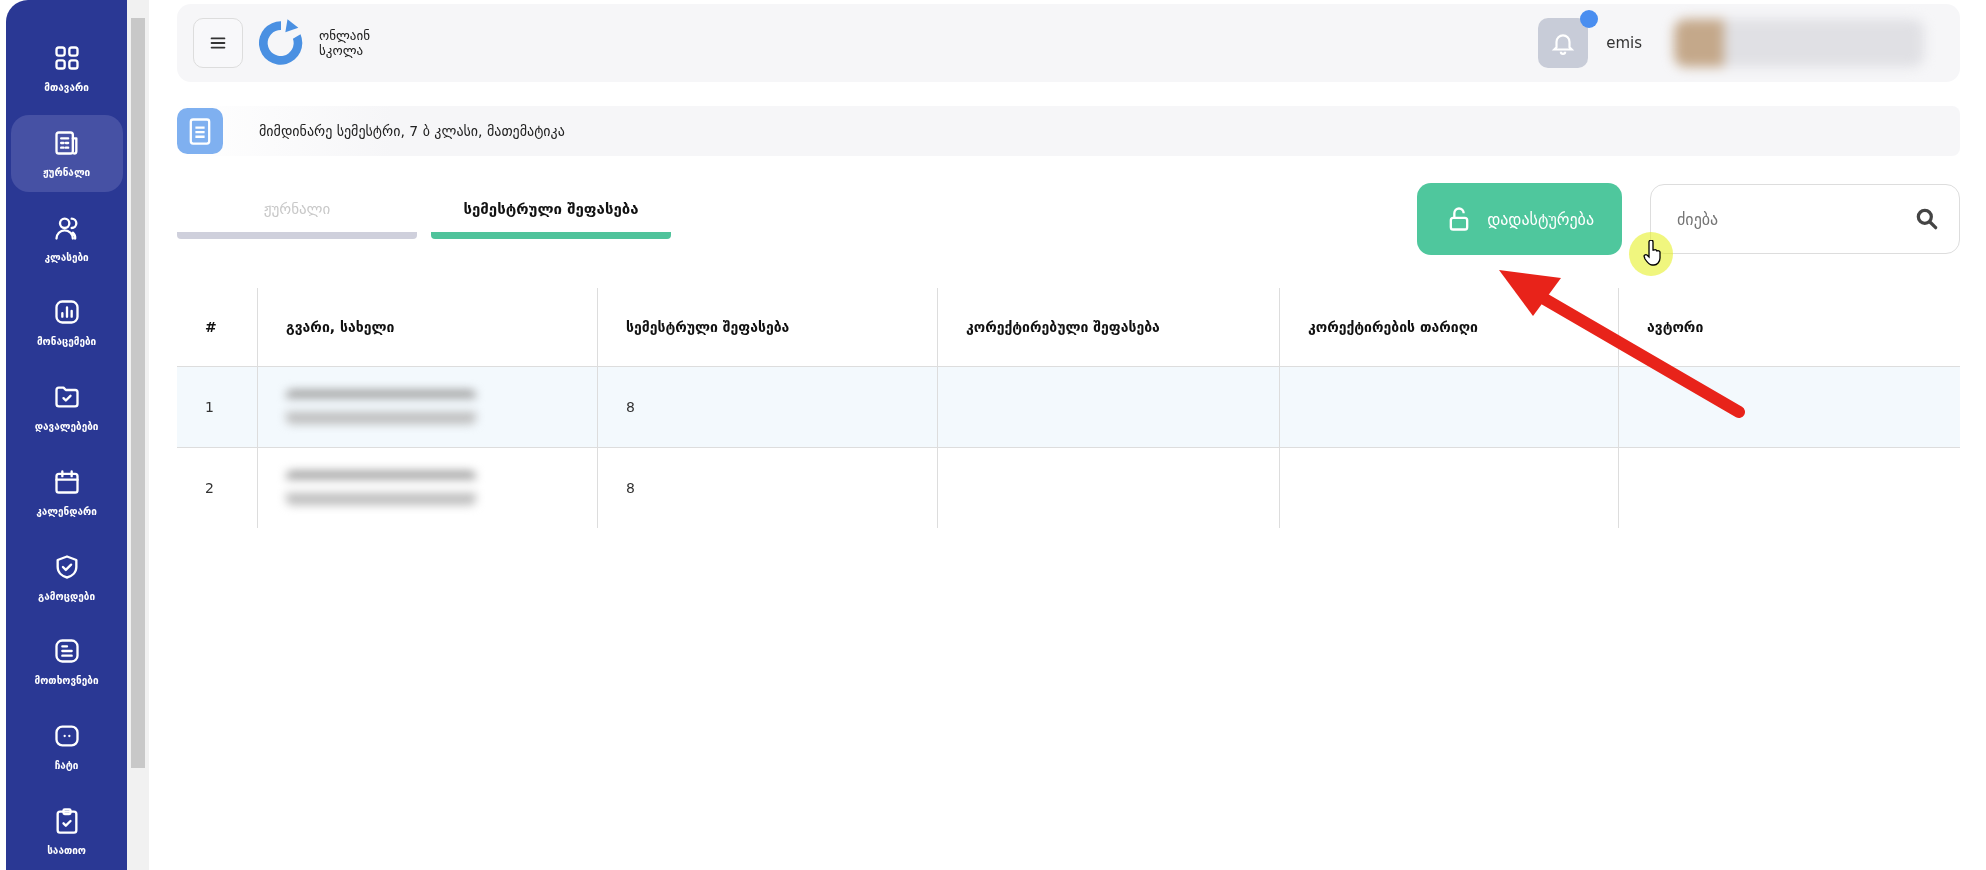 The width and height of the screenshot is (1986, 870). I want to click on sidebar-item: მოთხოვნები, so click(66, 661).